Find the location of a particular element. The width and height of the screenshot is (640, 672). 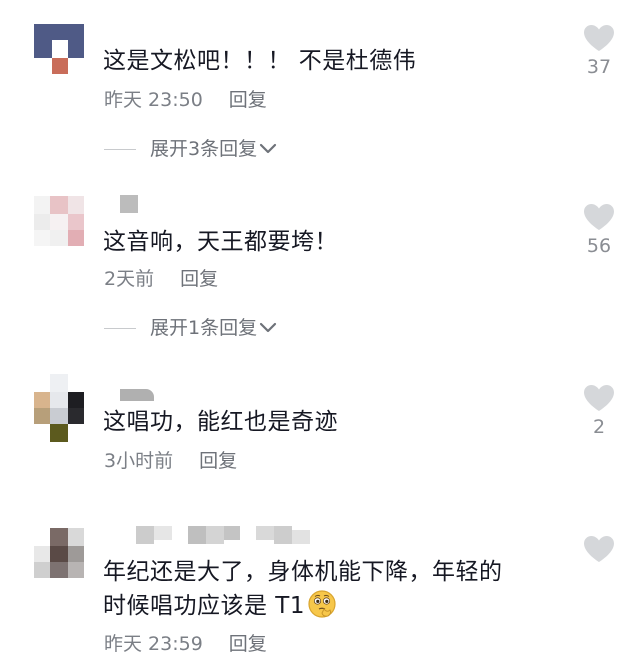

like-button: 2 is located at coordinates (599, 411).